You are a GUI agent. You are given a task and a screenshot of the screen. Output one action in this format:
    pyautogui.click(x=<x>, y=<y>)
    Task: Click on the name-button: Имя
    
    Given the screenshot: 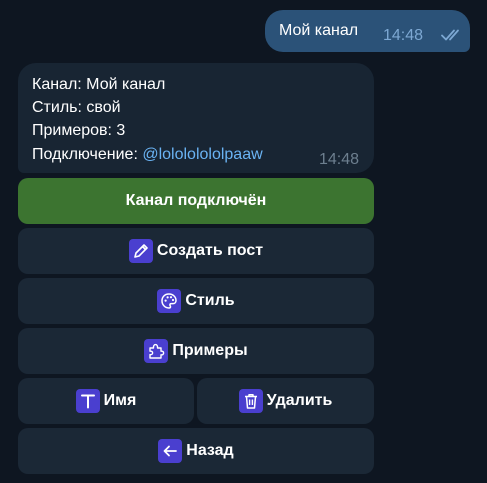 What is the action you would take?
    pyautogui.click(x=106, y=401)
    